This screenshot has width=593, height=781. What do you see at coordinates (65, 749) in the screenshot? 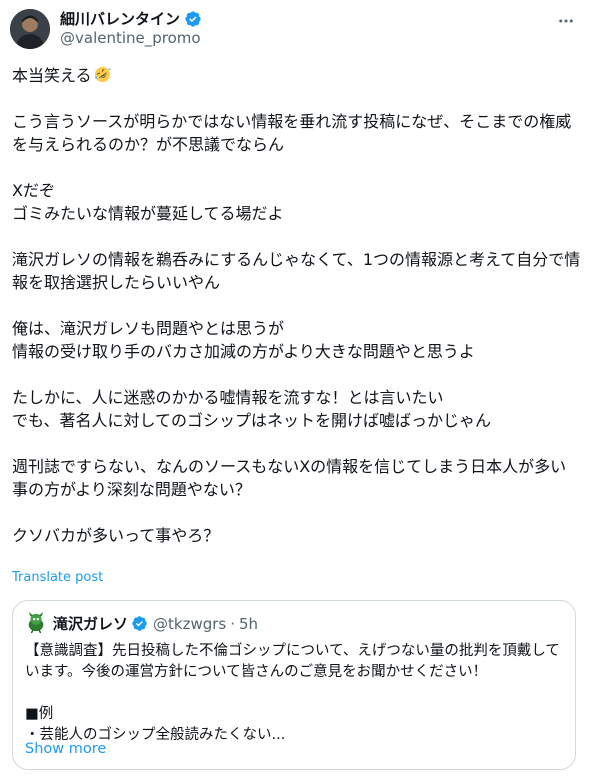
I see `show-more-link: Show more` at bounding box center [65, 749].